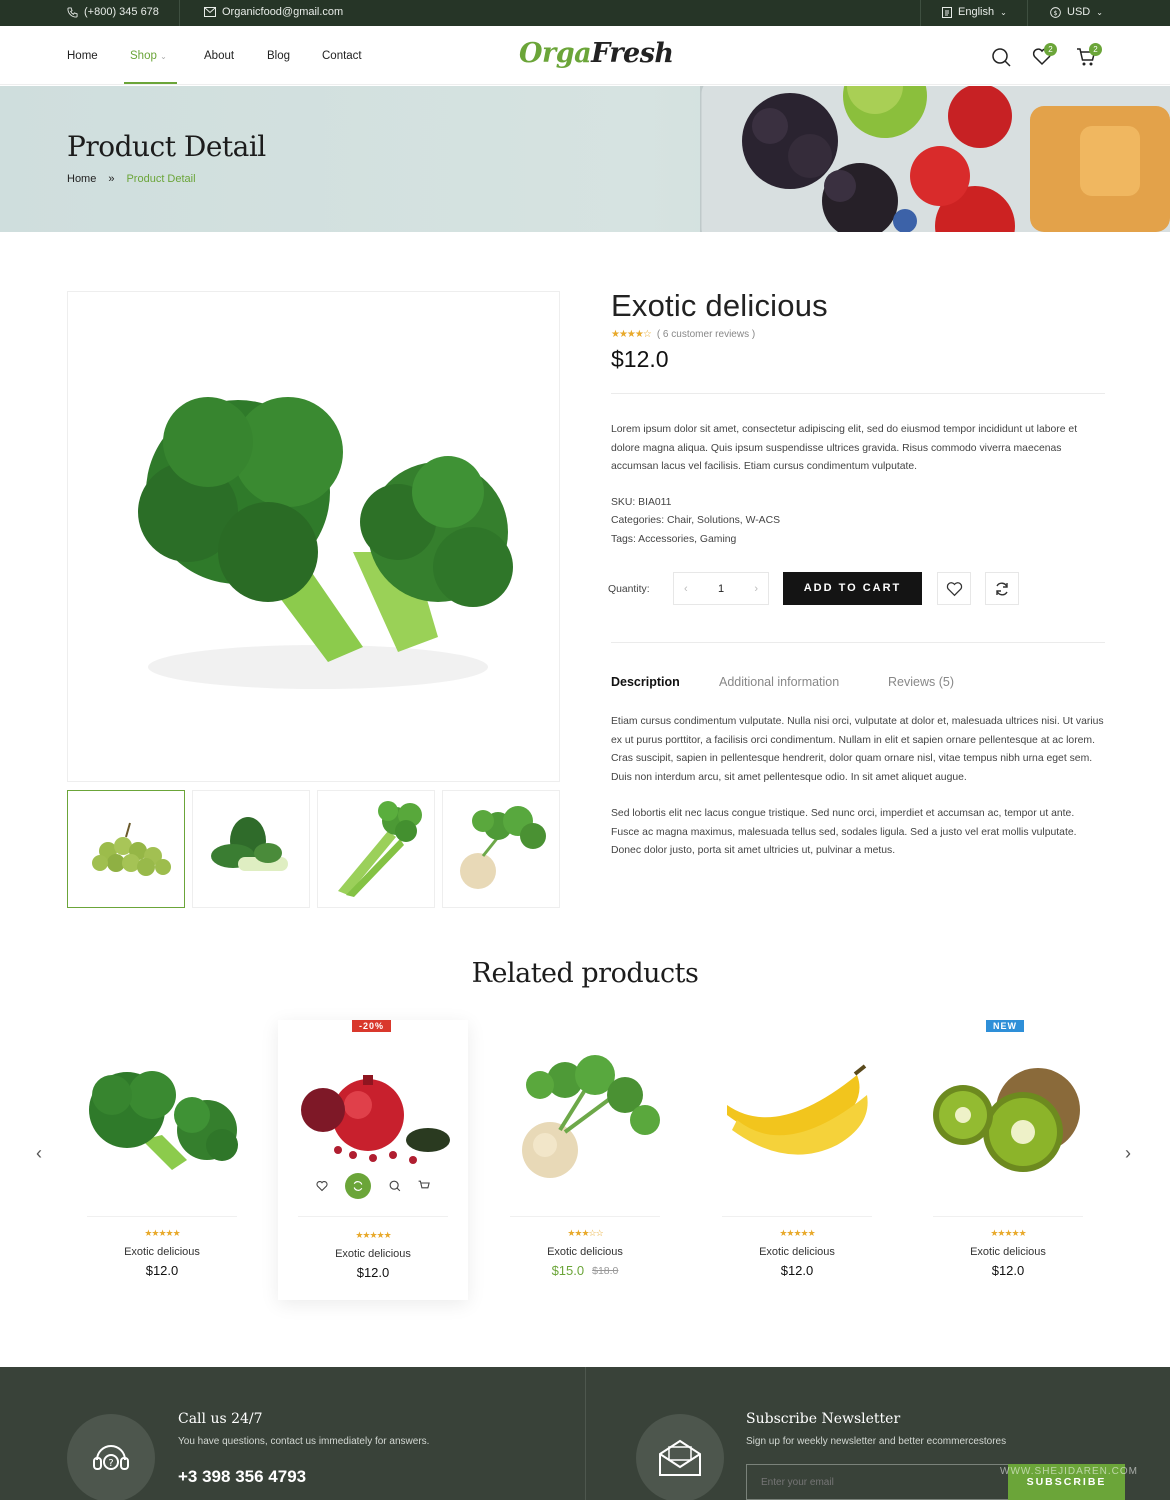 The width and height of the screenshot is (1170, 1500). I want to click on headset-icon: ?, so click(111, 1457).